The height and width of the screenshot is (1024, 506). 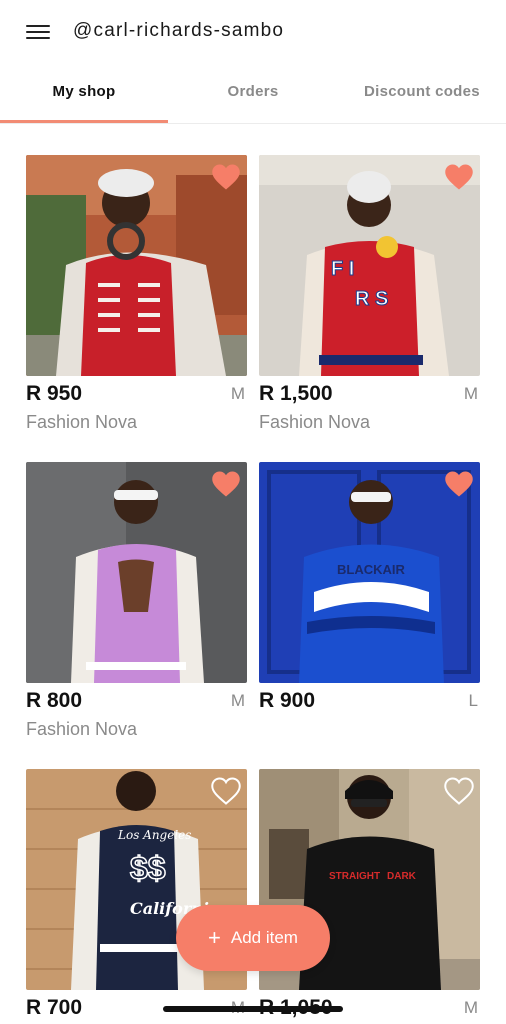 What do you see at coordinates (473, 700) in the screenshot?
I see `product-size: L` at bounding box center [473, 700].